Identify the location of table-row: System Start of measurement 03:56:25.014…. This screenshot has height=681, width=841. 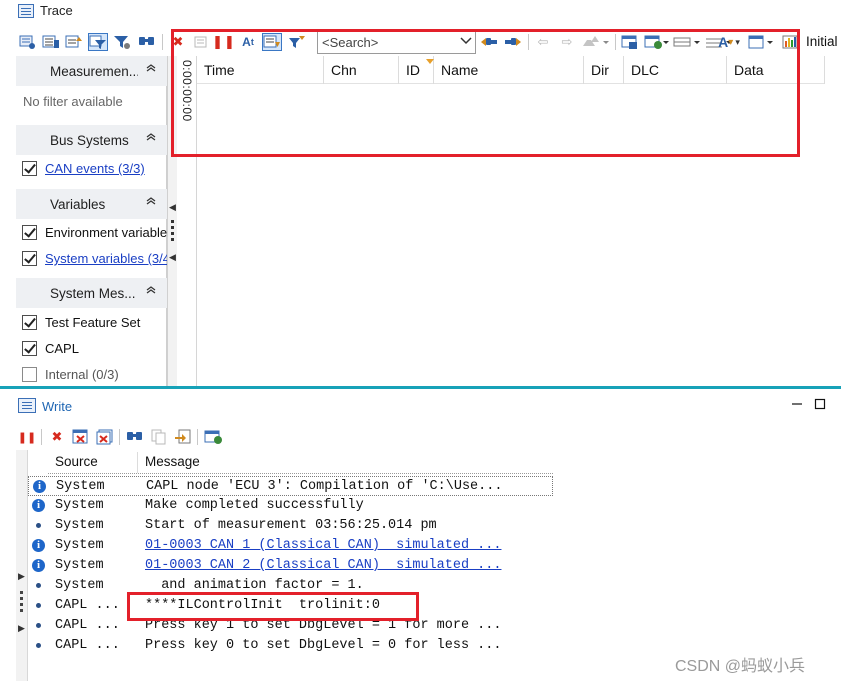
(290, 526).